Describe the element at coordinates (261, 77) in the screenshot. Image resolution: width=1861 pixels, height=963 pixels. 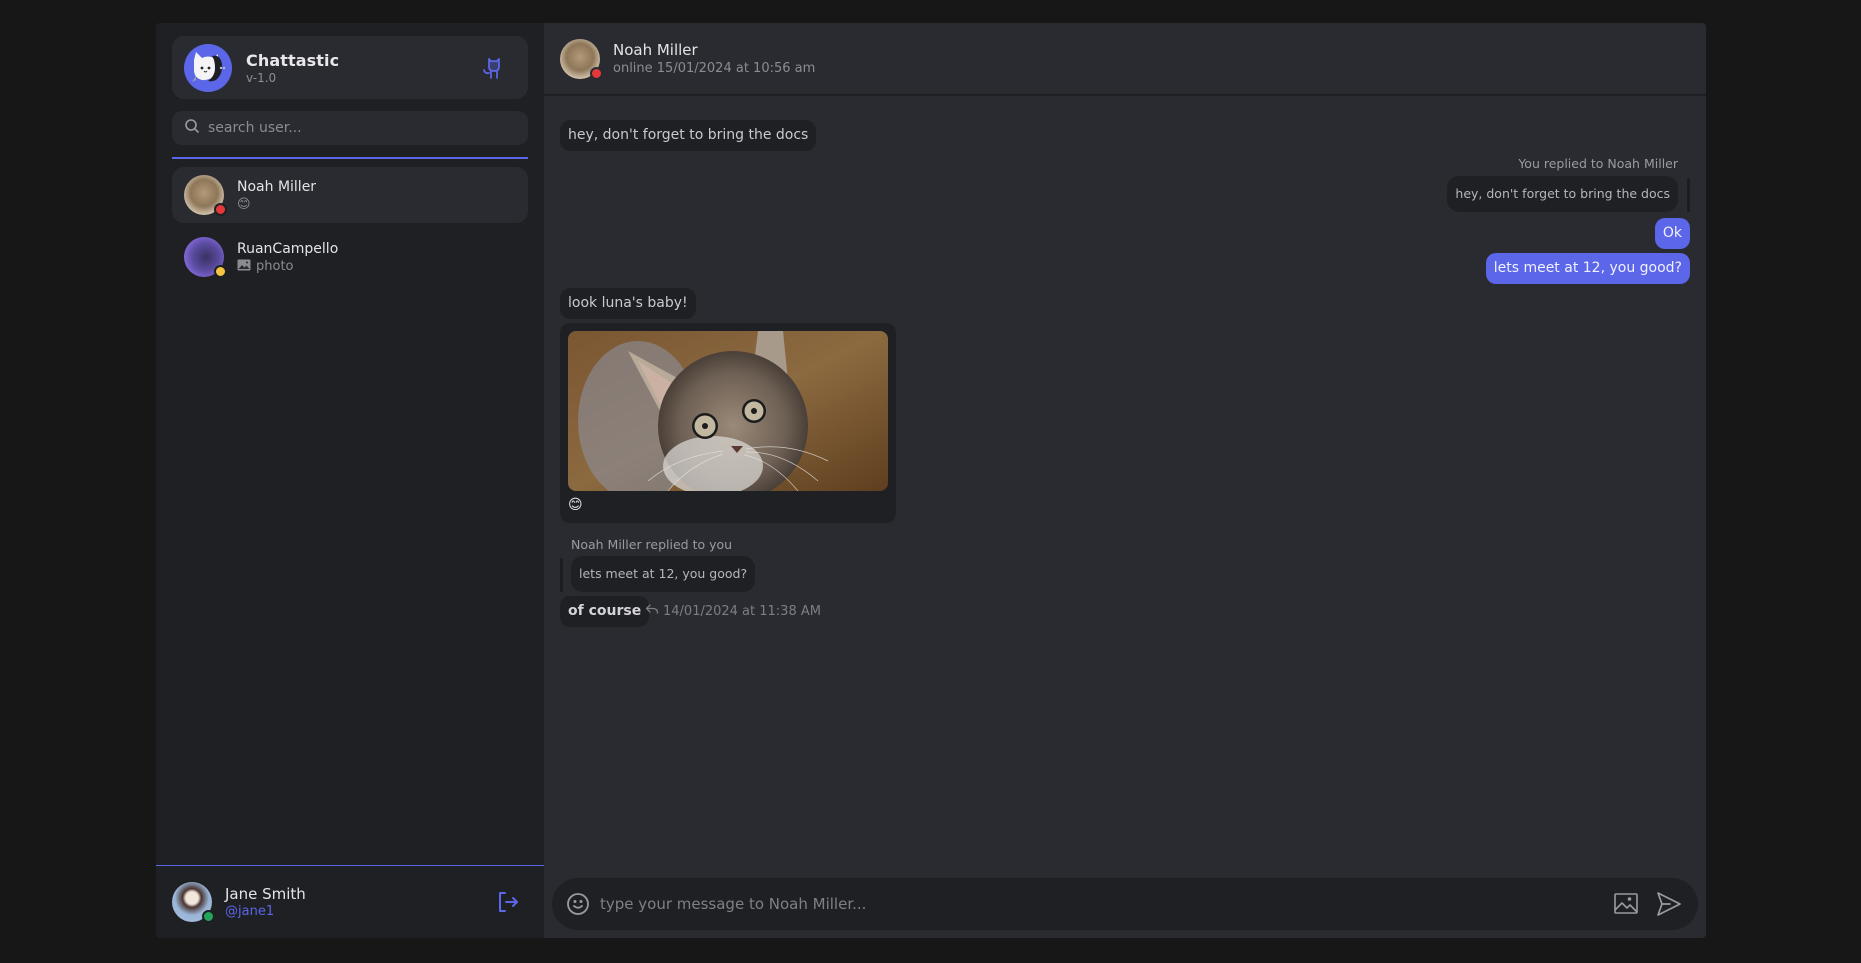
I see `app-version: v-1.0` at that location.